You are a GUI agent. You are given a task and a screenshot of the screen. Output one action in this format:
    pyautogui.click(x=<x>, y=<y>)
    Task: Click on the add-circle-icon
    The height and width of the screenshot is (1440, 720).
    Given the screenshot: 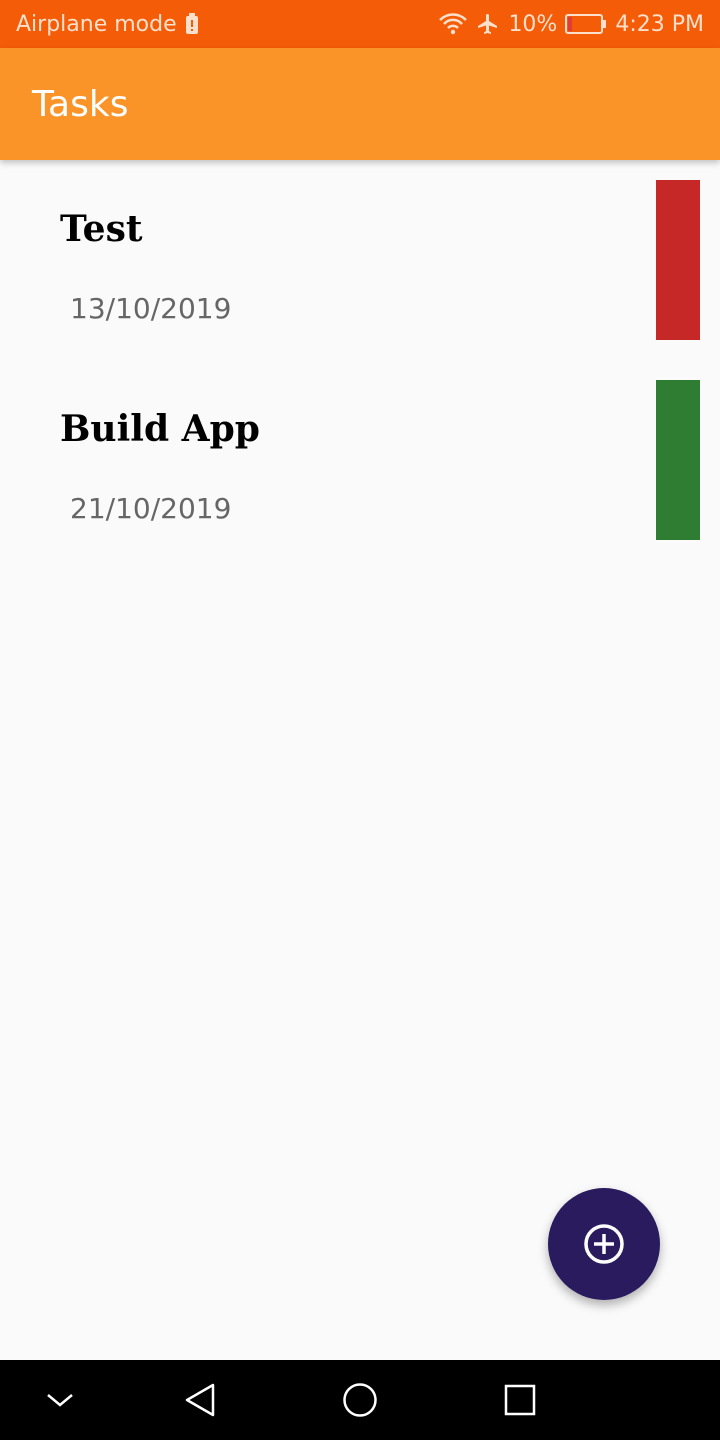 What is the action you would take?
    pyautogui.click(x=604, y=1244)
    